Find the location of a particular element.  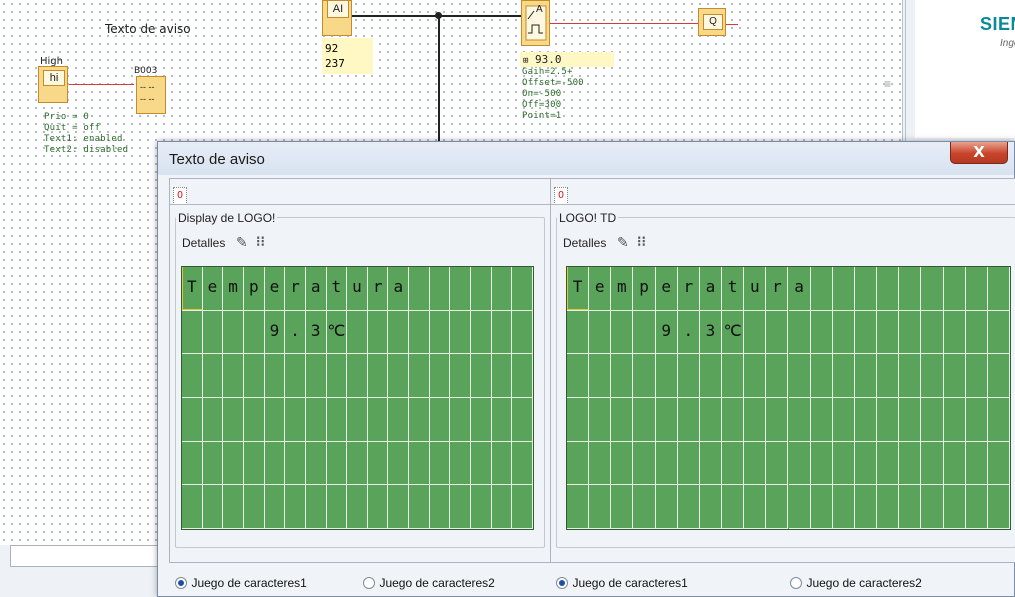

lcd-cell: 9 is located at coordinates (666, 332).